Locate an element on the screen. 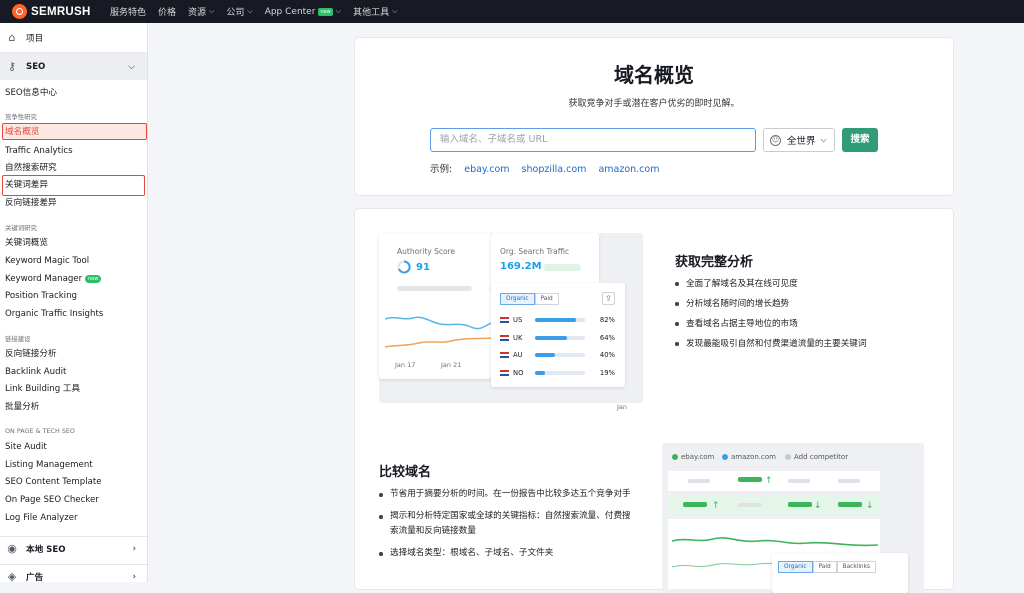  sidebar-item-organic-traffic-insights: Organic Traffic Insights is located at coordinates (73, 314).